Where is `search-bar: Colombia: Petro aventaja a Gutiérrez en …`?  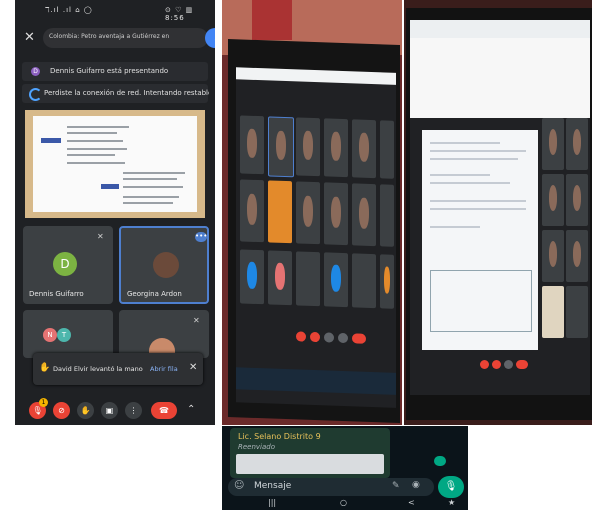
search-bar: Colombia: Petro aventaja a Gutiérrez en … is located at coordinates (129, 38).